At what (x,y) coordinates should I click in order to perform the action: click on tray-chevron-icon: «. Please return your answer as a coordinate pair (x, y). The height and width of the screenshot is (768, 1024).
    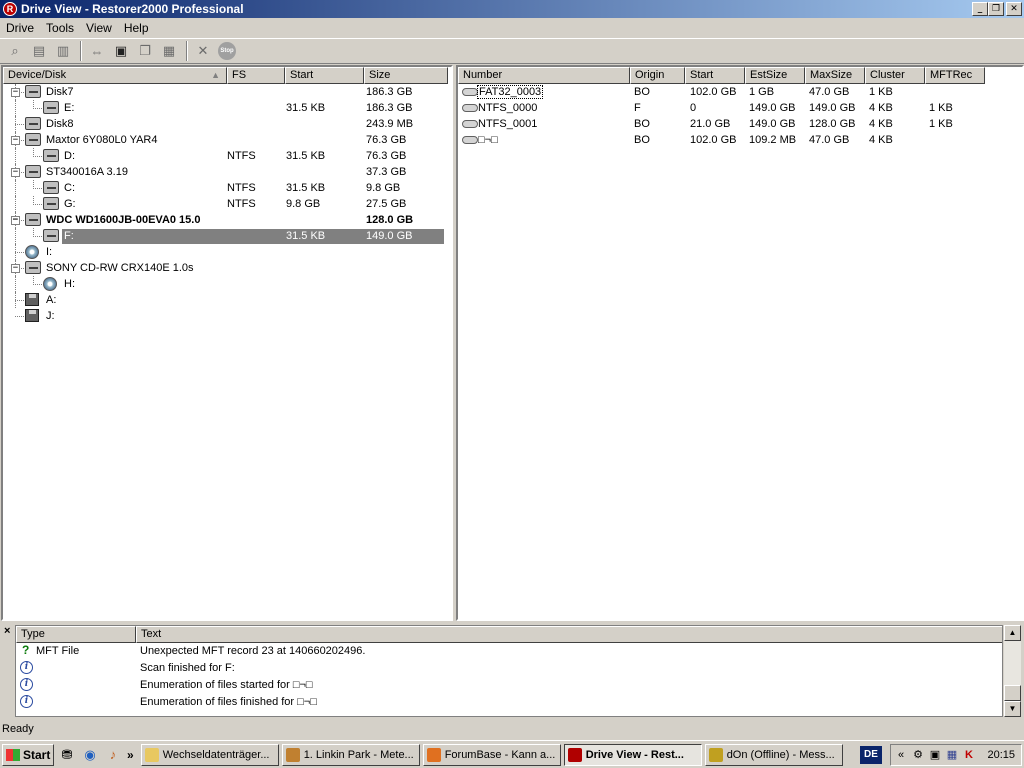
    Looking at the image, I should click on (901, 755).